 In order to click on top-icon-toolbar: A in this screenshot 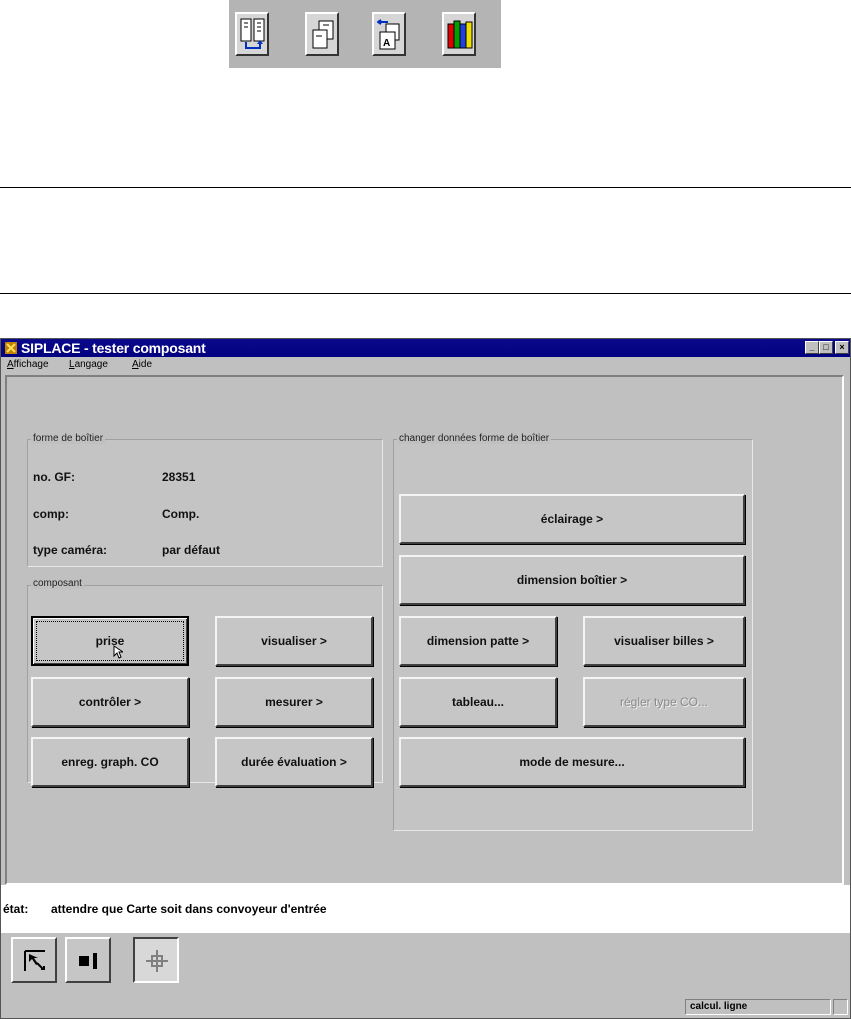, I will do `click(365, 34)`.